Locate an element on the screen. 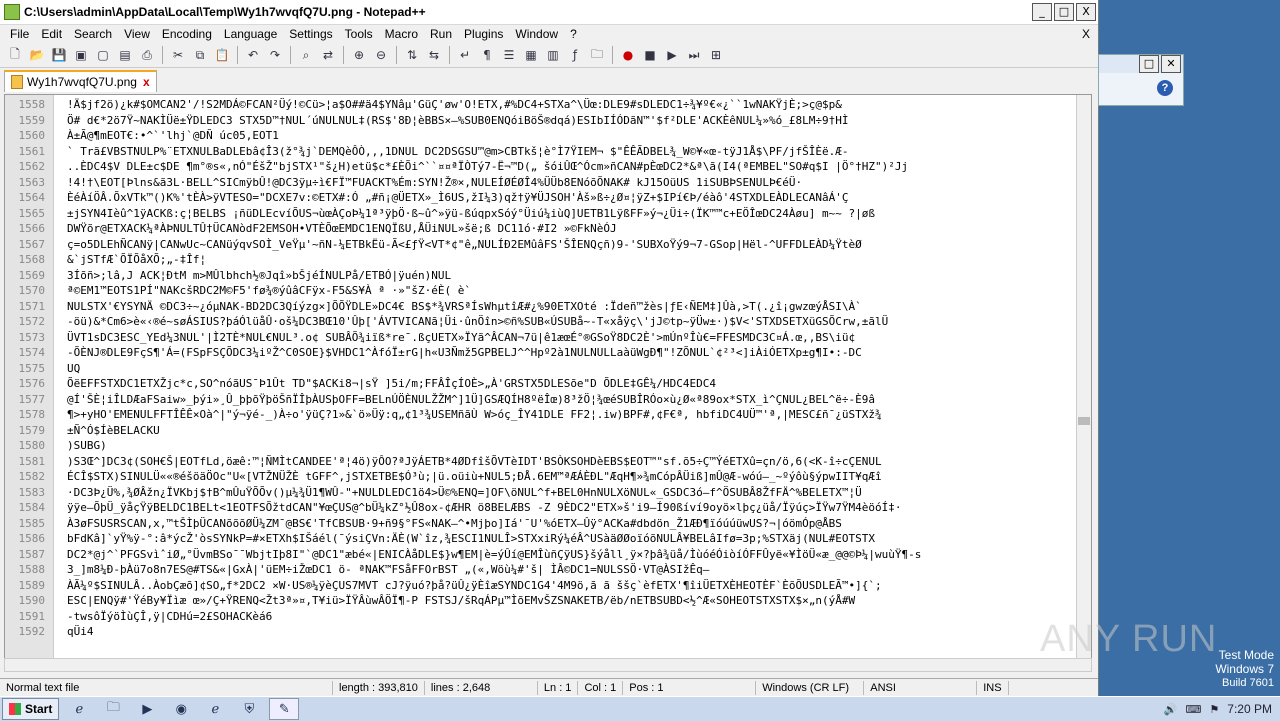 The image size is (1280, 721). record-macro-icon: ● is located at coordinates (628, 55).